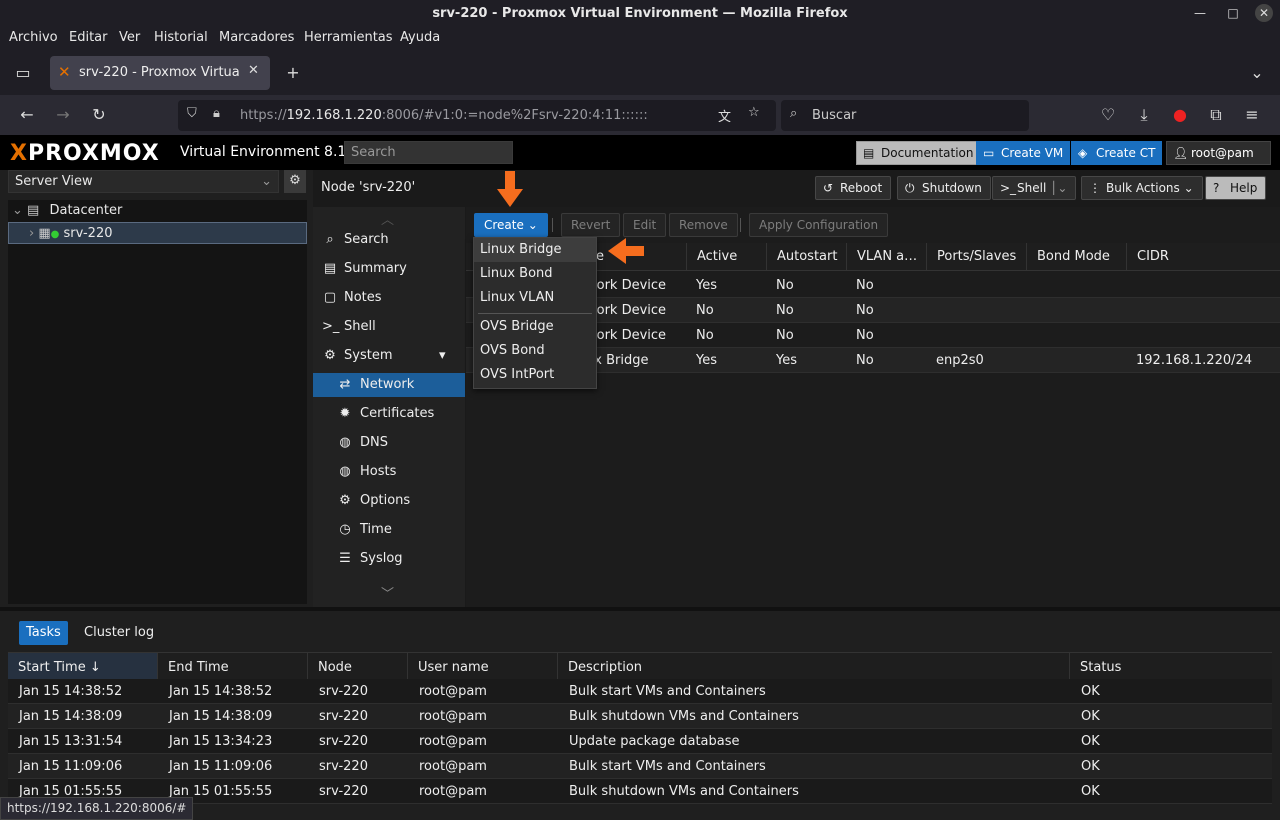 The width and height of the screenshot is (1280, 820). What do you see at coordinates (724, 115) in the screenshot?
I see `translate-icon: 文` at bounding box center [724, 115].